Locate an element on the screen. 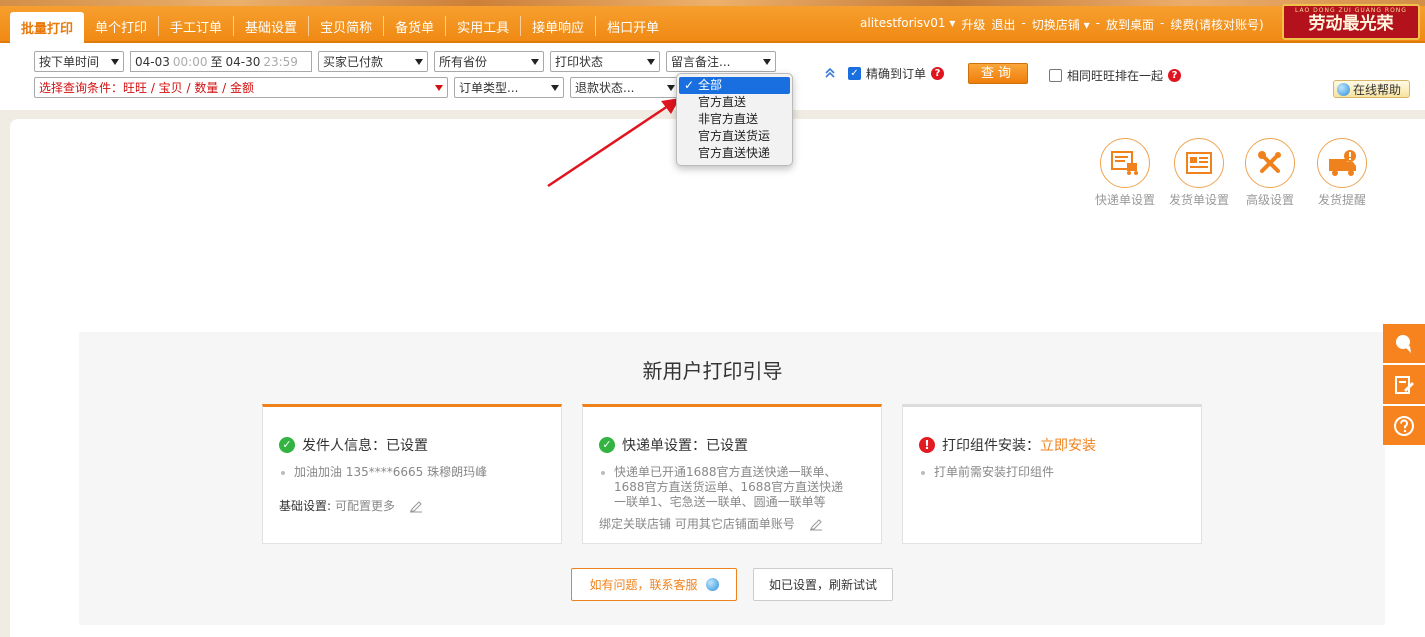 The image size is (1425, 637). dropdown-option-official-express: 官方直送快递 is located at coordinates (734, 153).